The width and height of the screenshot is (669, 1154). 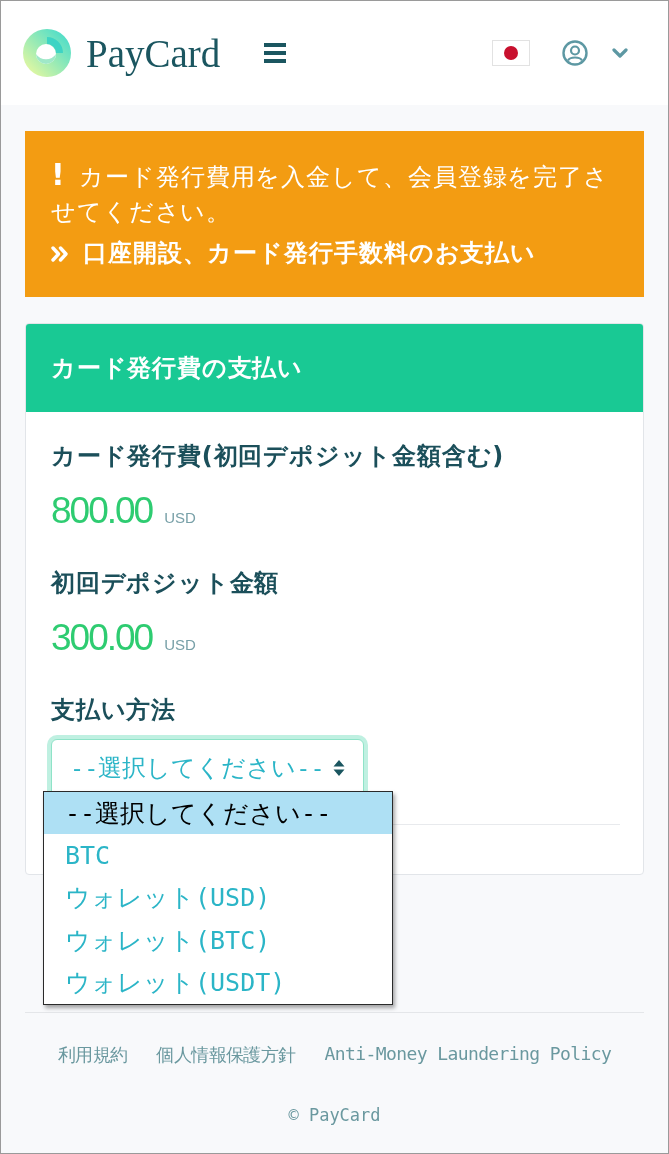 I want to click on account-dropdown-button, so click(x=620, y=53).